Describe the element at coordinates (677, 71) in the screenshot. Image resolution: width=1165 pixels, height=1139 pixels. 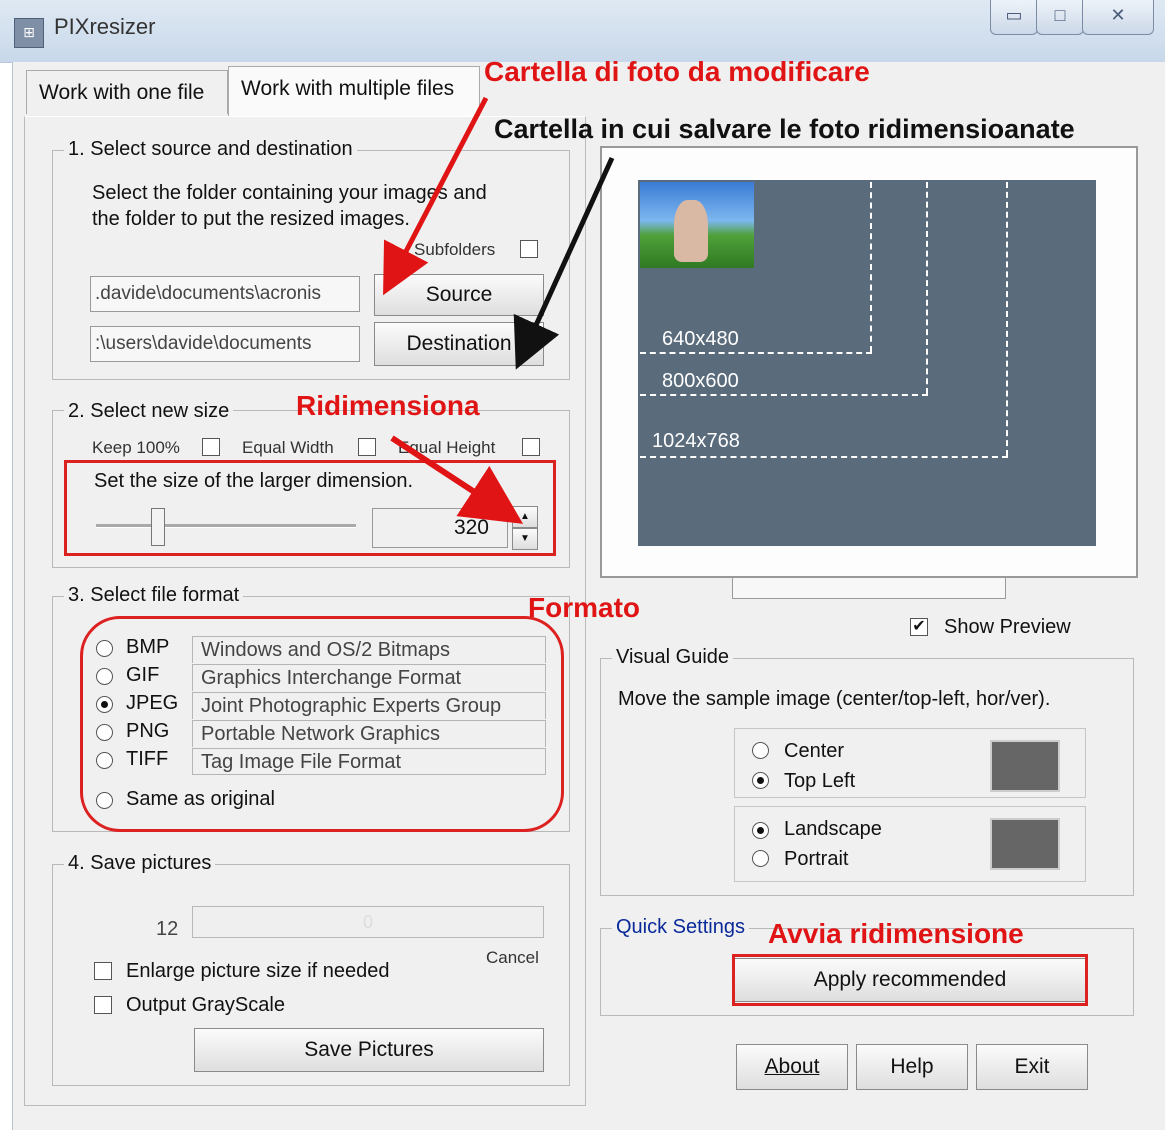
I see `annotation-source-folder: Cartella di foto da modificare` at that location.